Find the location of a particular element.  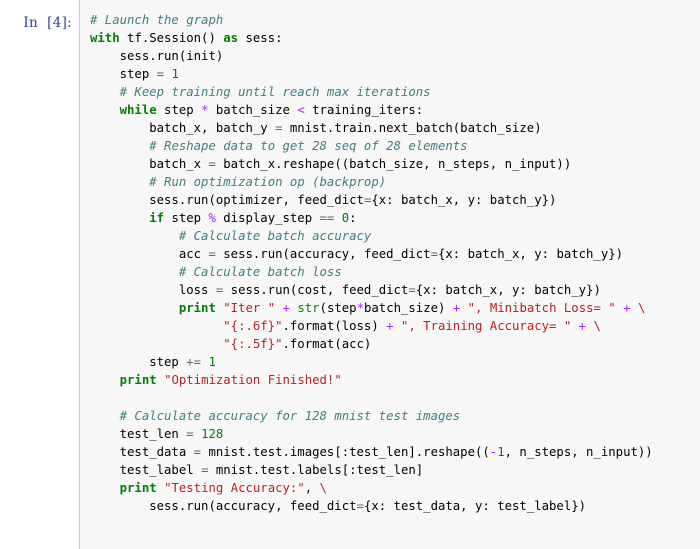

builtin-str: str is located at coordinates (308, 308).